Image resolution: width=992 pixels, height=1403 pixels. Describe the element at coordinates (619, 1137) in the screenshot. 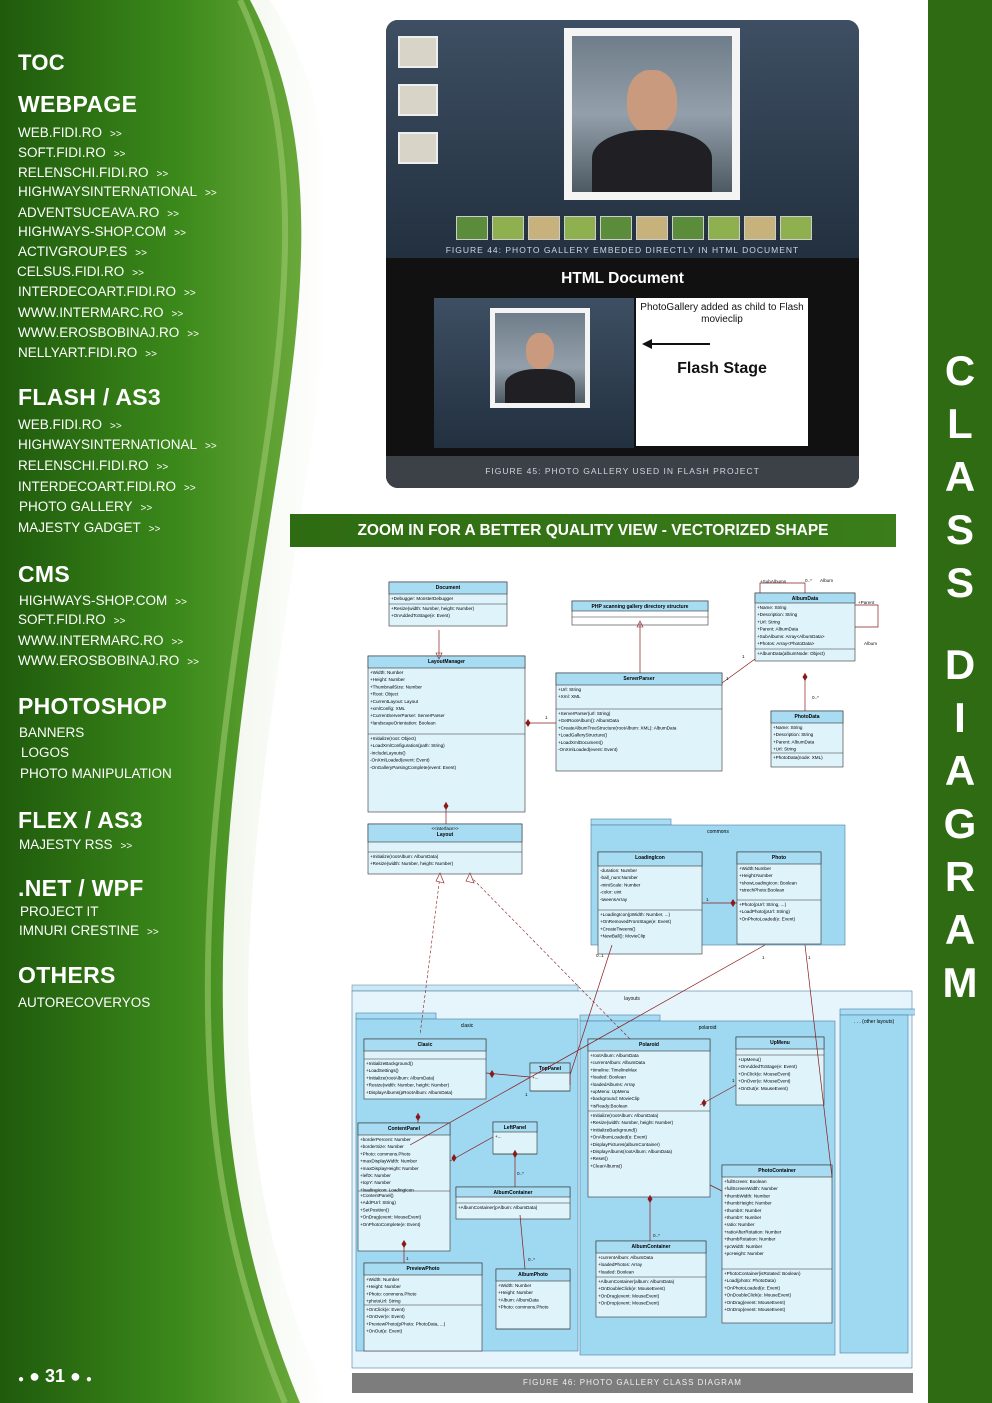

I see `class-operation: +OnAlbumLoaded(e: Event)` at that location.